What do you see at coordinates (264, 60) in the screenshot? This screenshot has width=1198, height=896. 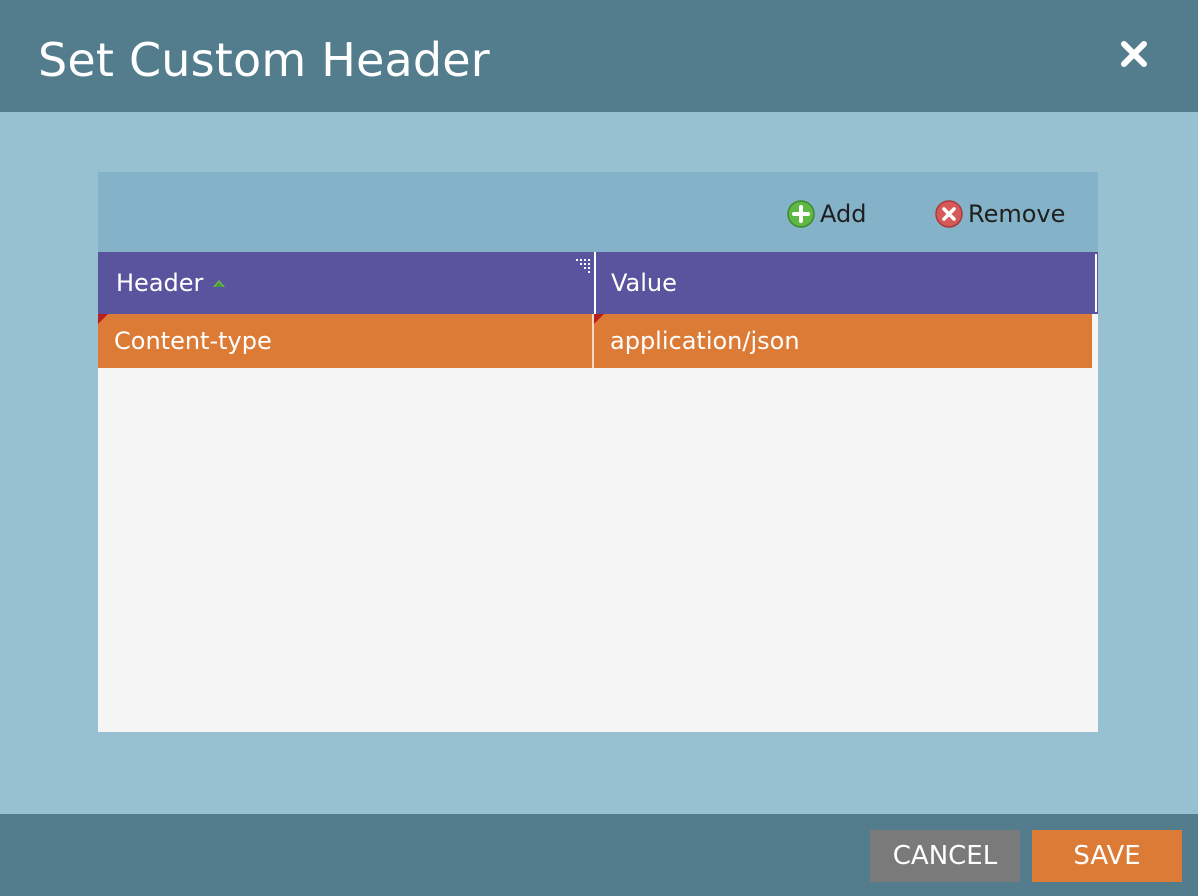 I see `dialog-title: Set Custom Header` at bounding box center [264, 60].